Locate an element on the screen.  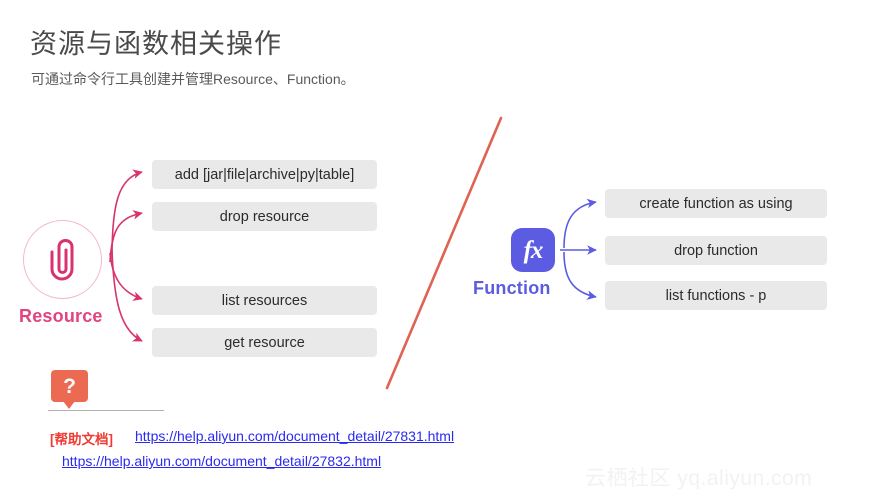
resource-command-label: drop resource is located at coordinates (264, 216).